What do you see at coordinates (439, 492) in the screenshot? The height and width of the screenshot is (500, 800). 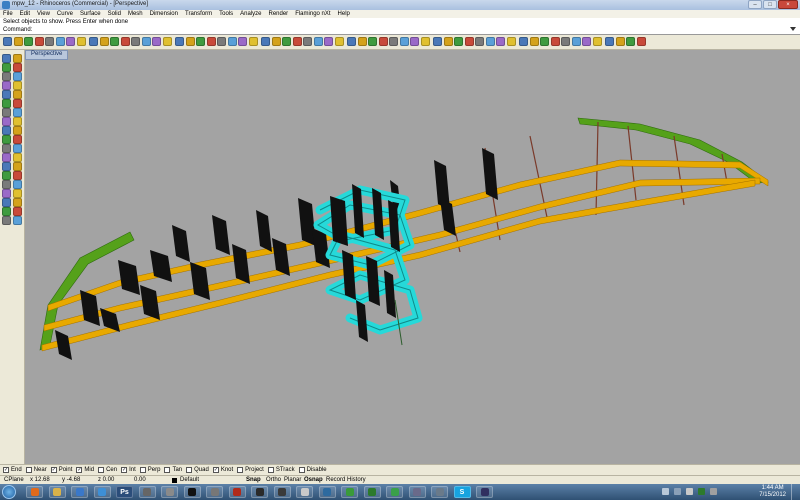 I see `app-19-taskbar-button` at bounding box center [439, 492].